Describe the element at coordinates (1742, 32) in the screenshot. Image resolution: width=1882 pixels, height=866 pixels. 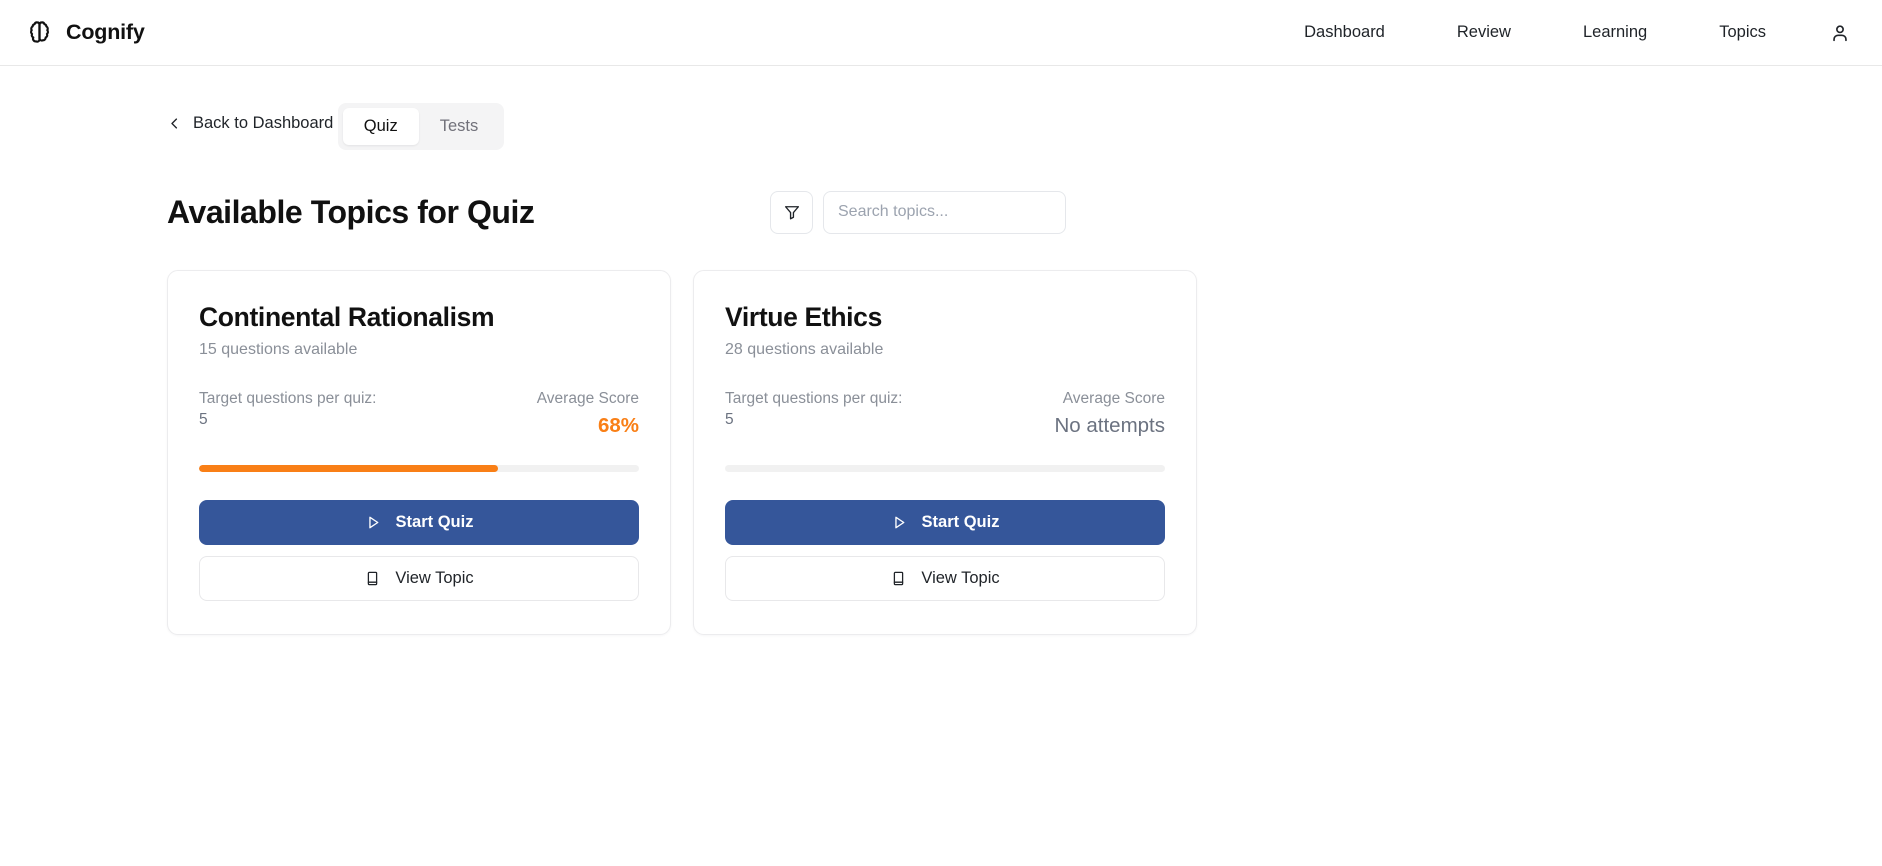
I see `nav-item-topics: Topics` at that location.